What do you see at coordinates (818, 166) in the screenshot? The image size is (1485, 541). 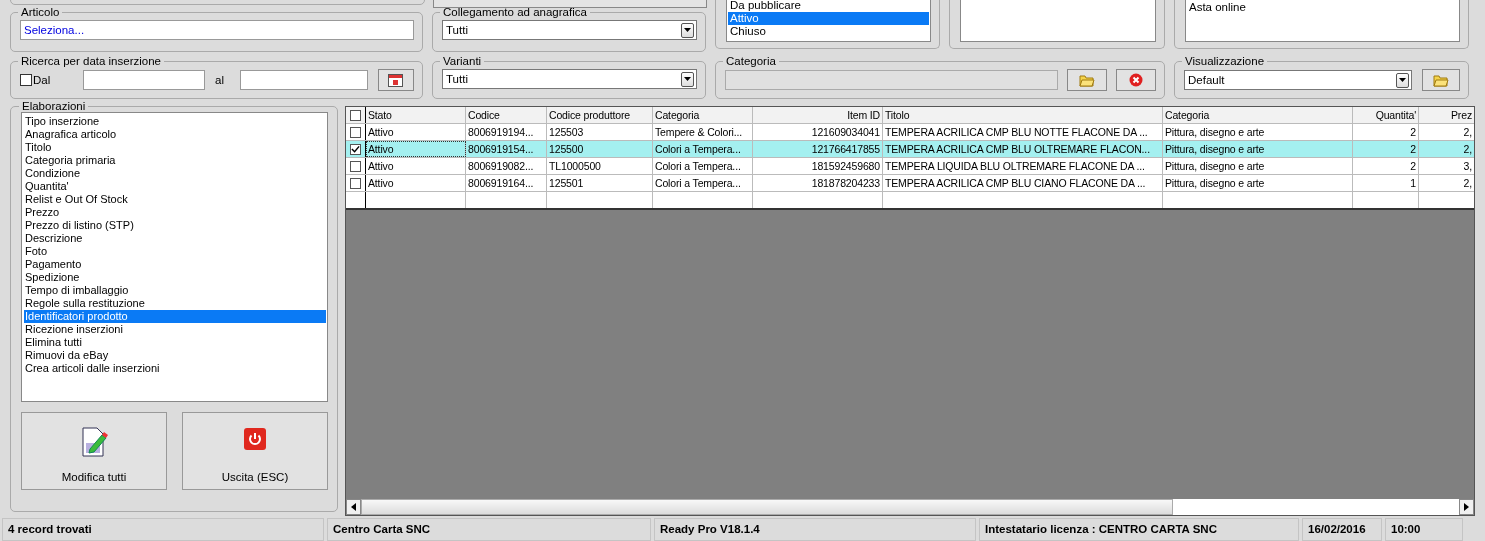 I see `table-cell: 181592459680` at bounding box center [818, 166].